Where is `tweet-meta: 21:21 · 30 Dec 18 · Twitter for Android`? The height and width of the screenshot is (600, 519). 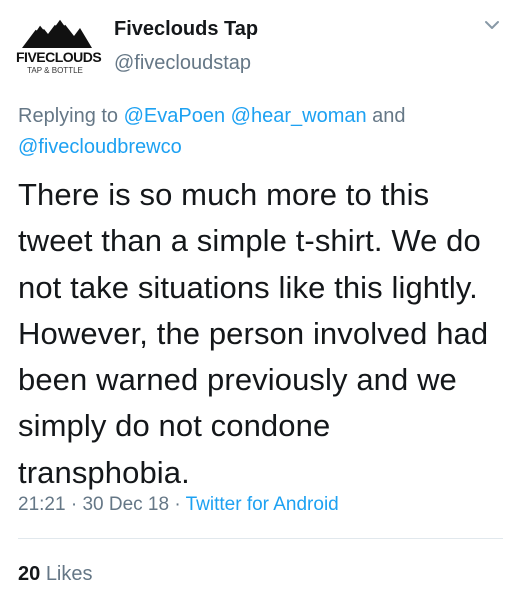 tweet-meta: 21:21 · 30 Dec 18 · Twitter for Android is located at coordinates (178, 505).